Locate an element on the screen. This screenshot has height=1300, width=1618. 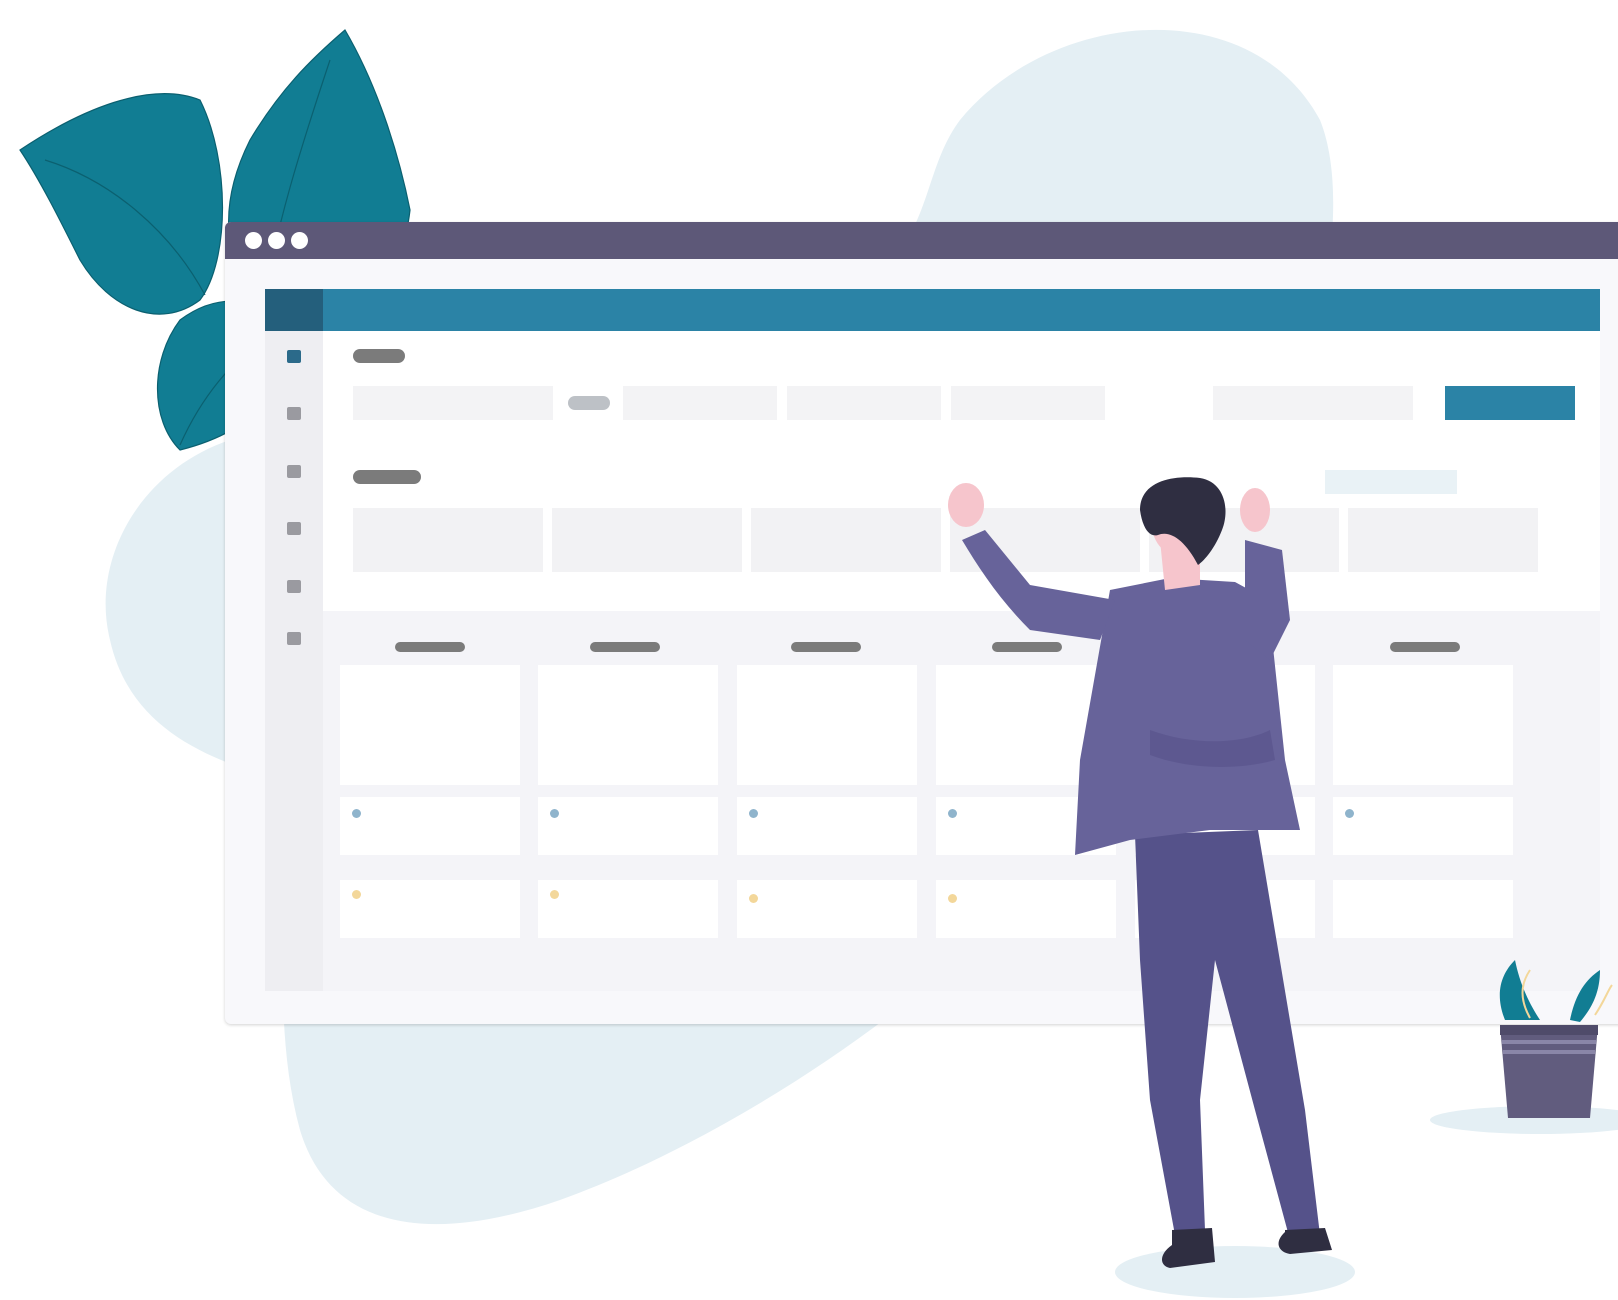
person-illustration is located at coordinates (1140, 872).